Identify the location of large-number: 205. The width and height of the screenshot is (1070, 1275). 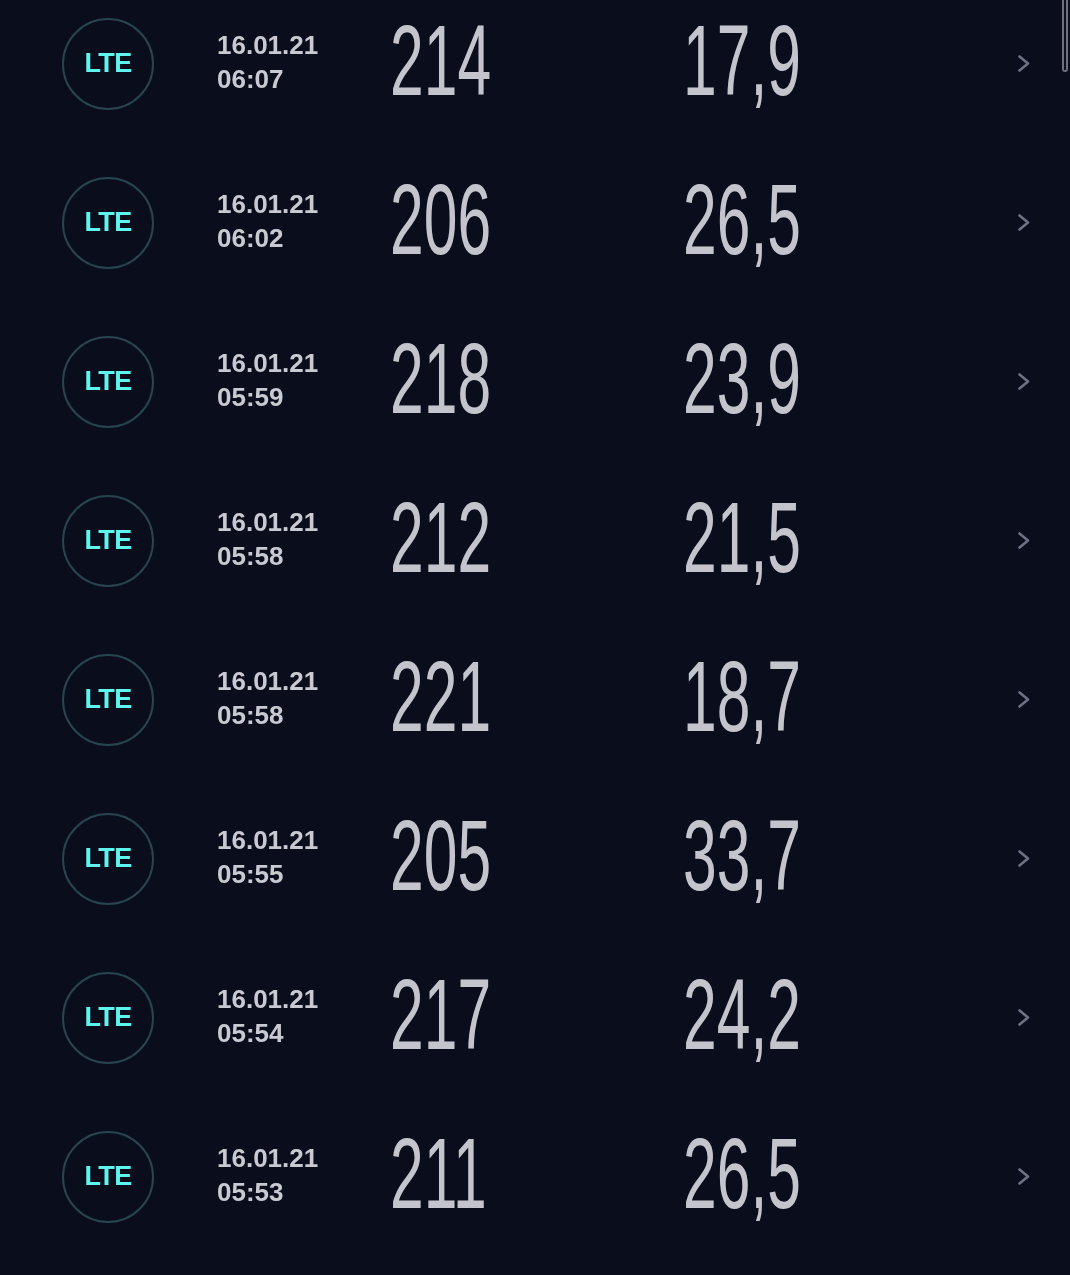
(441, 855).